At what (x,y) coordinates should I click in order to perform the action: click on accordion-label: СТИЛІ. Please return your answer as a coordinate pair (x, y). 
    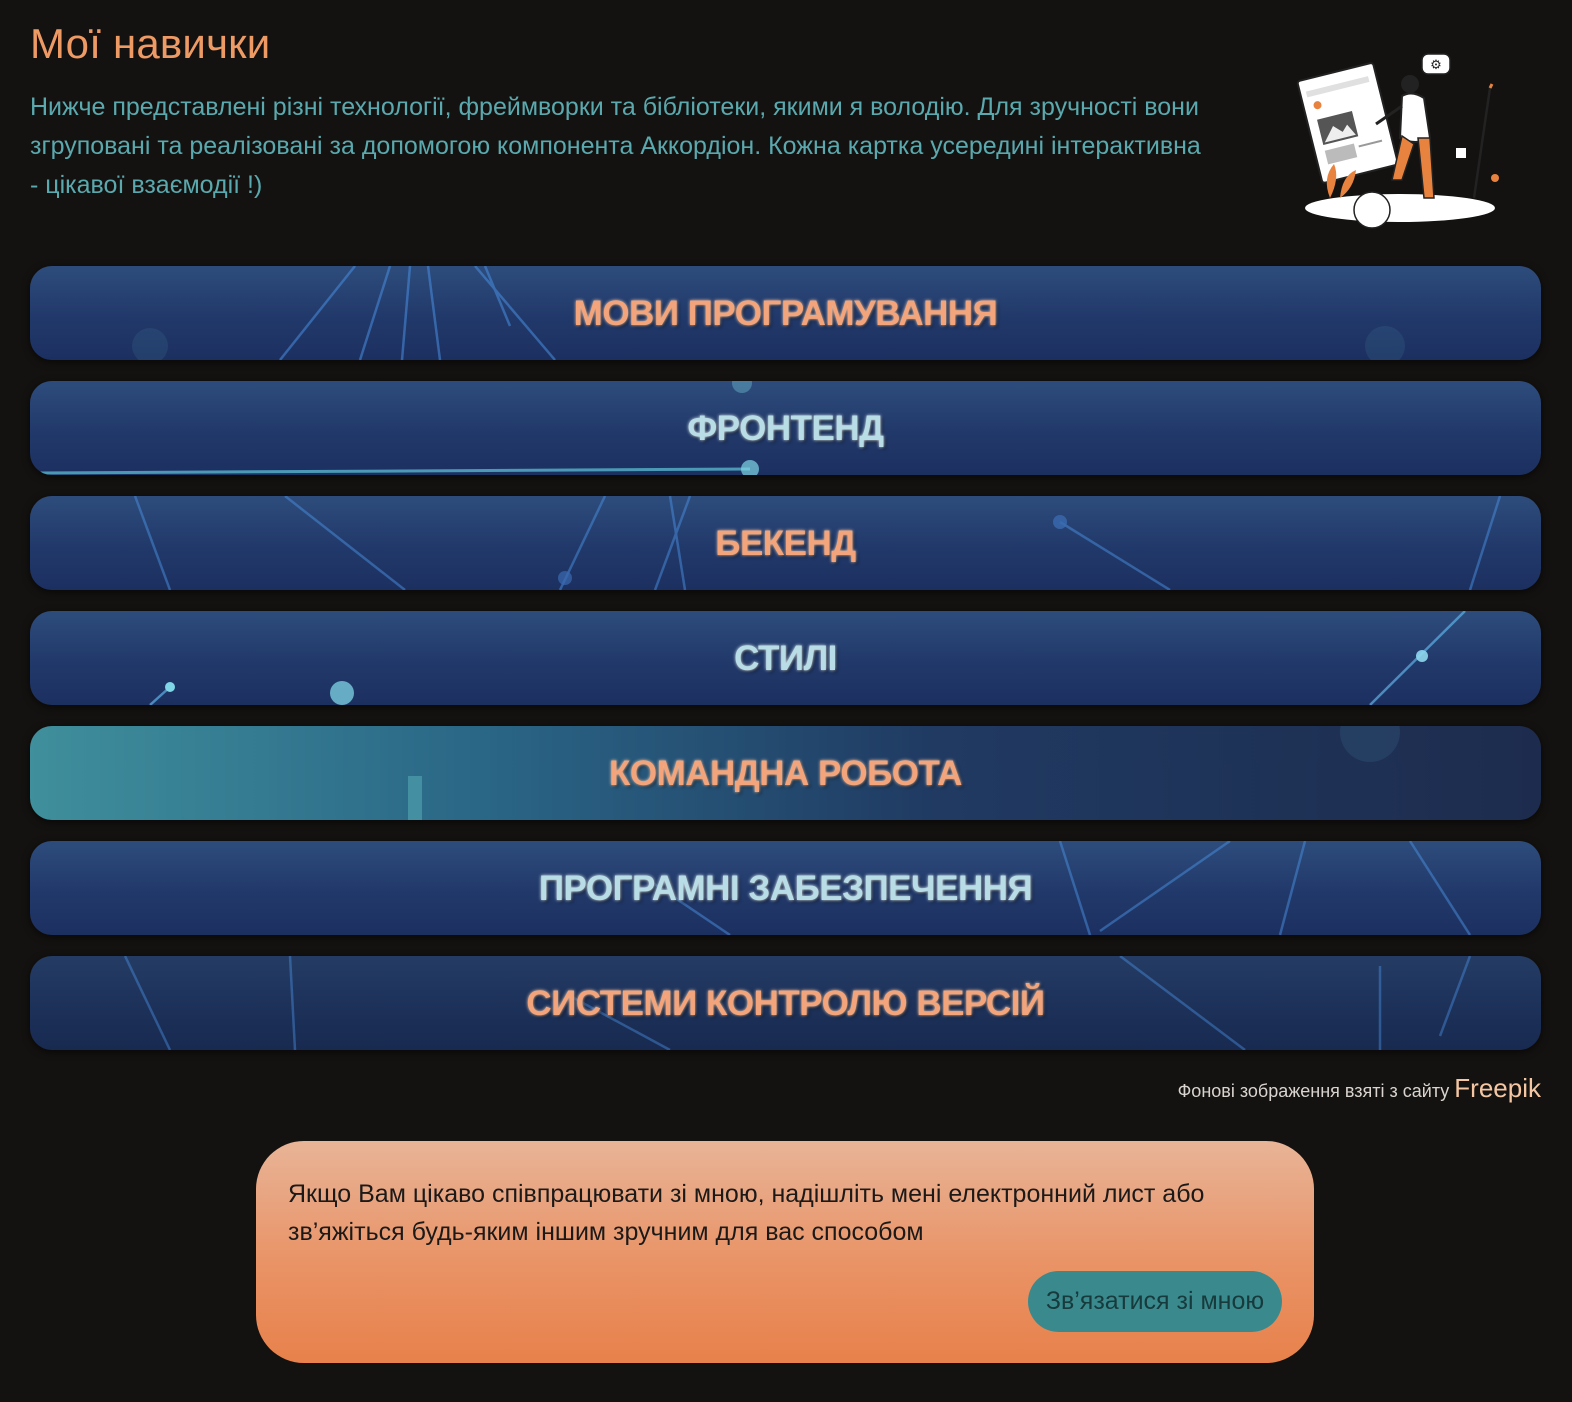
    Looking at the image, I should click on (785, 658).